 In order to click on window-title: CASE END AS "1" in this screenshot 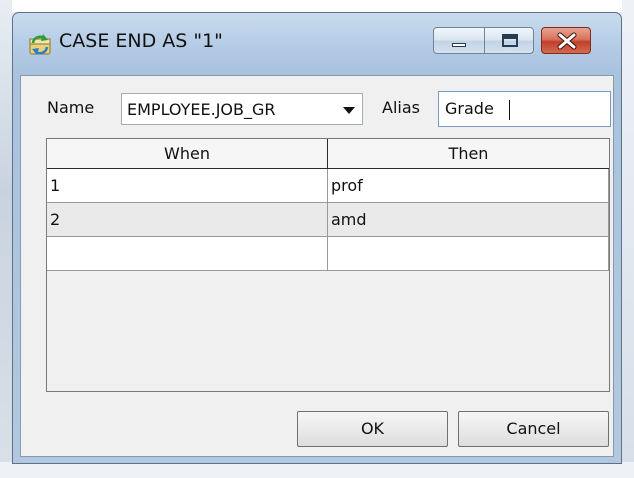, I will do `click(141, 41)`.